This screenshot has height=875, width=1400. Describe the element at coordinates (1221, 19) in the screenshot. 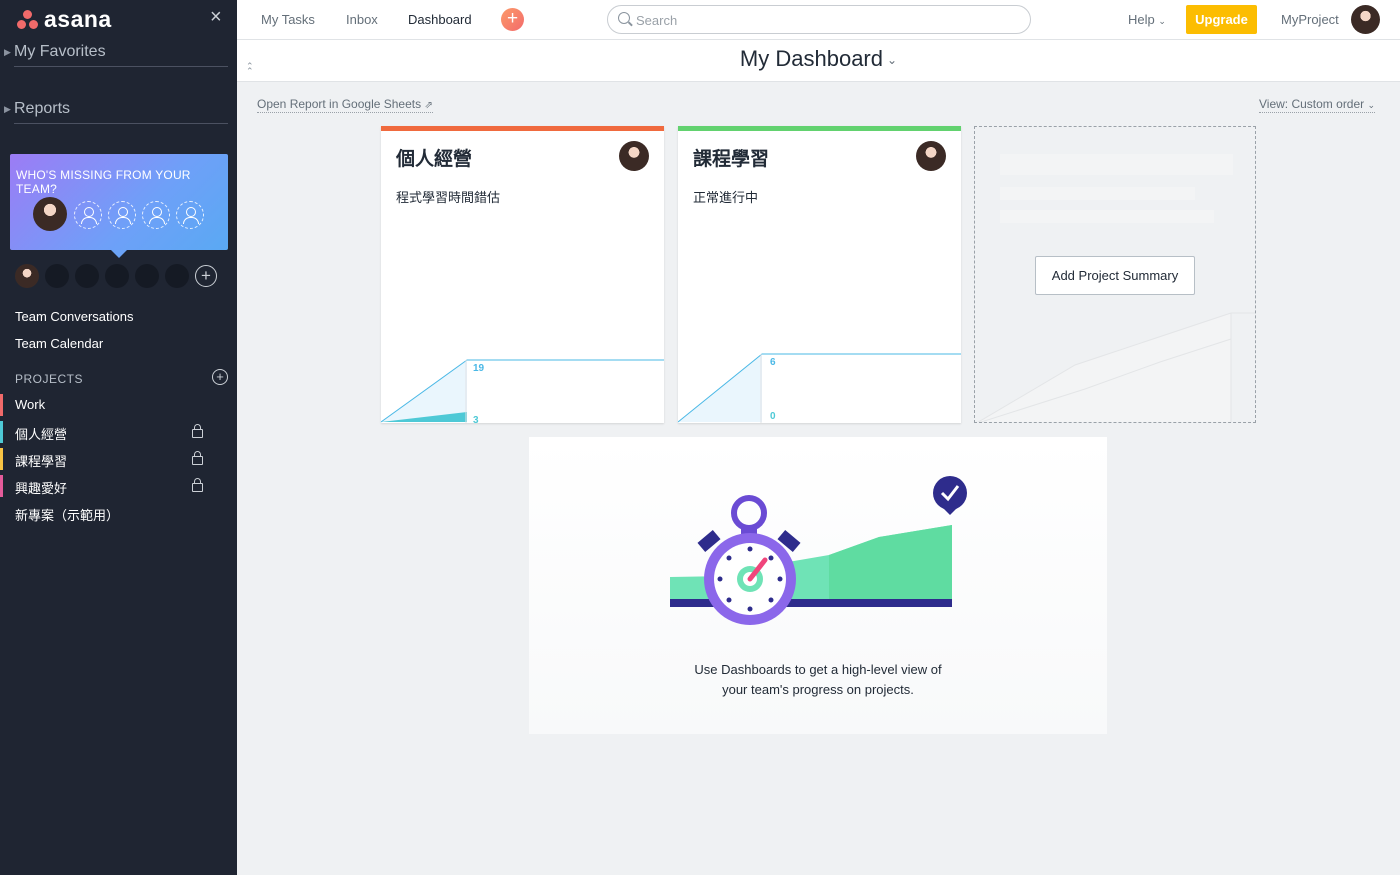

I see `upgrade-button: Upgrade` at that location.